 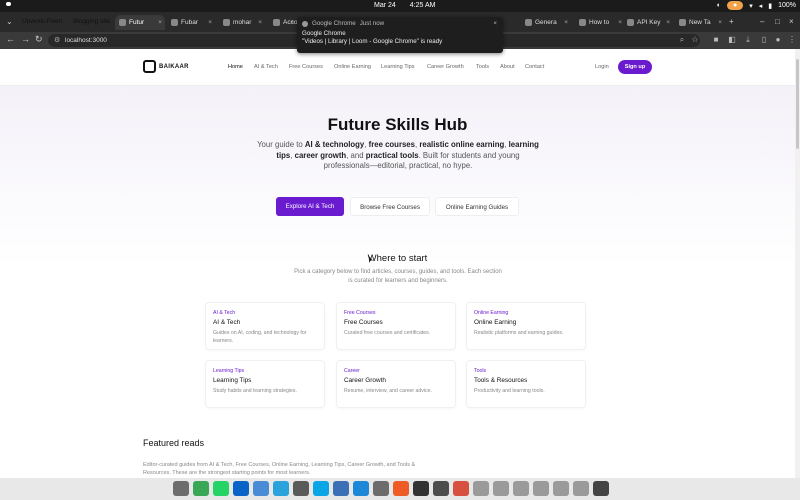 I want to click on logo-text: BAIKAAR, so click(x=174, y=66).